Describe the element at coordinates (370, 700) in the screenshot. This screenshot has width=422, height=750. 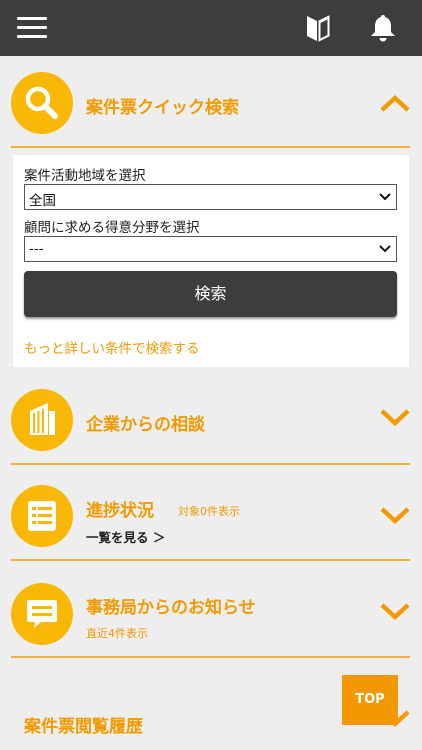
I see `scroll-top-button: TOP` at that location.